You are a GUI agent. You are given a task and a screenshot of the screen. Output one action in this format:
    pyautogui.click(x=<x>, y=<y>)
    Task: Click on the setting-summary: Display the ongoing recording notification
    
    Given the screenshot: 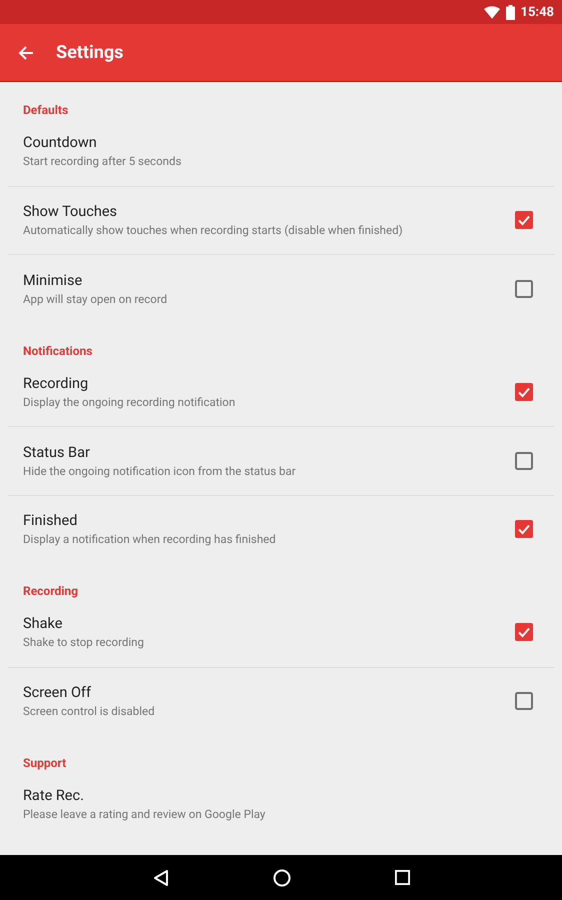 What is the action you would take?
    pyautogui.click(x=129, y=401)
    